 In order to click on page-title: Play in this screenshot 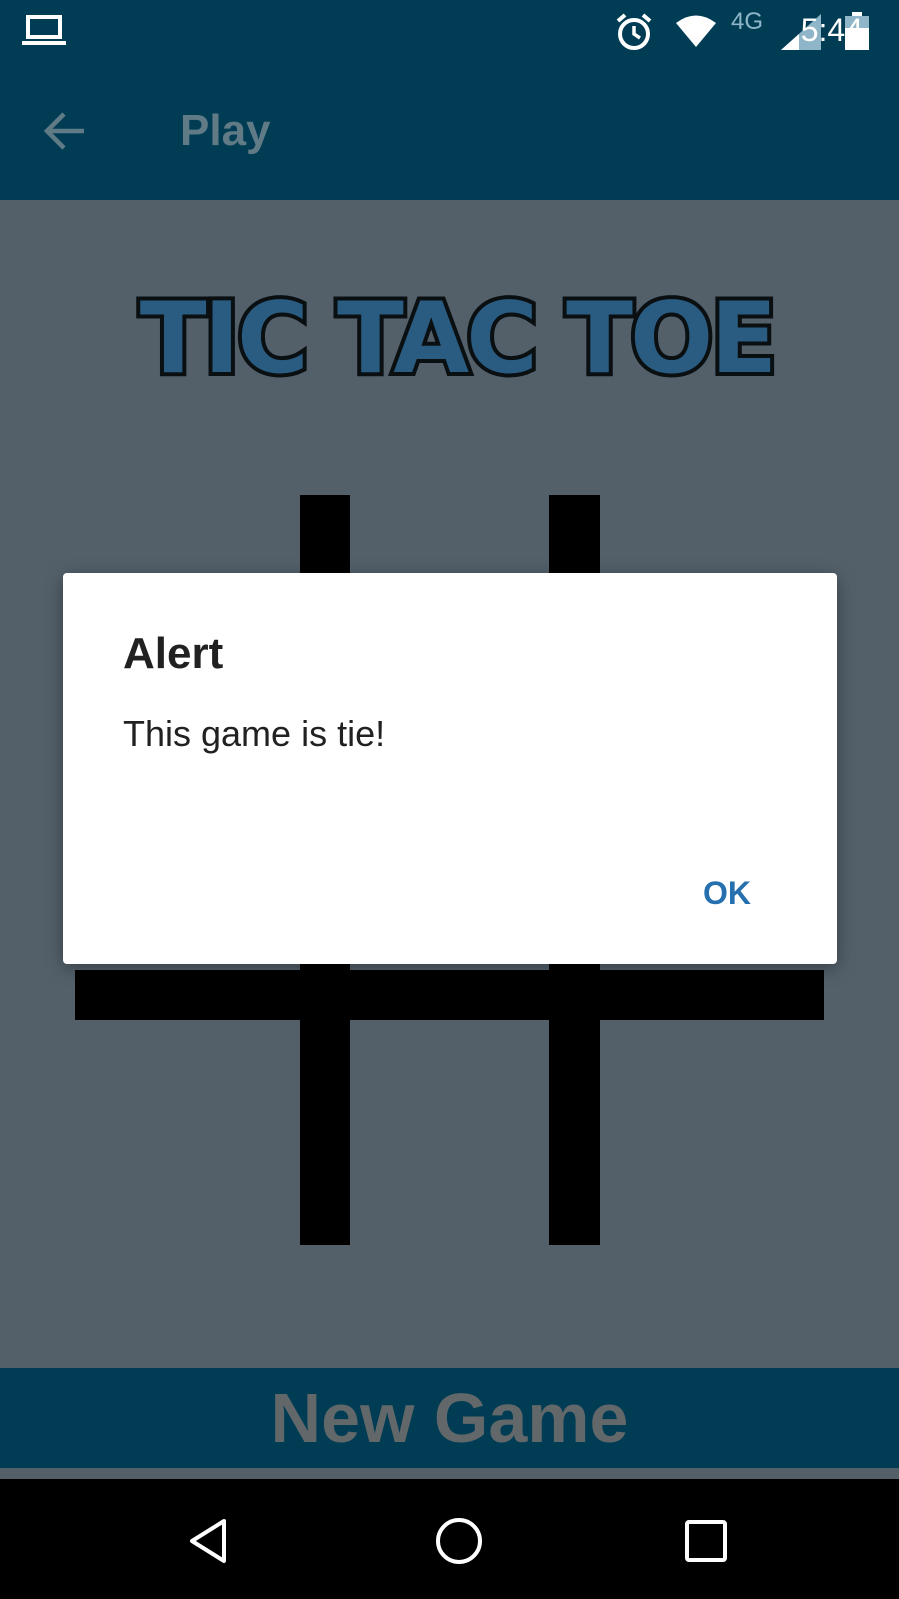, I will do `click(225, 130)`.